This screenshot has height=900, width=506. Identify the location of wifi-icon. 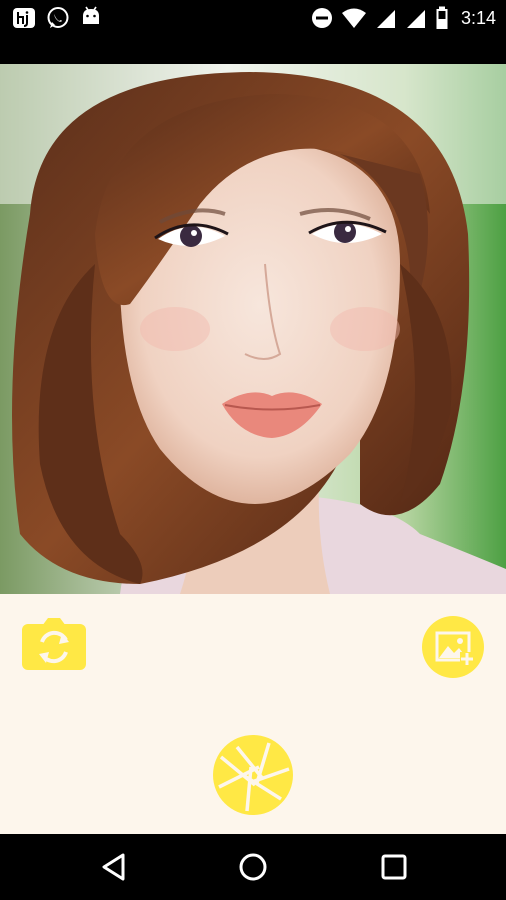
(354, 18).